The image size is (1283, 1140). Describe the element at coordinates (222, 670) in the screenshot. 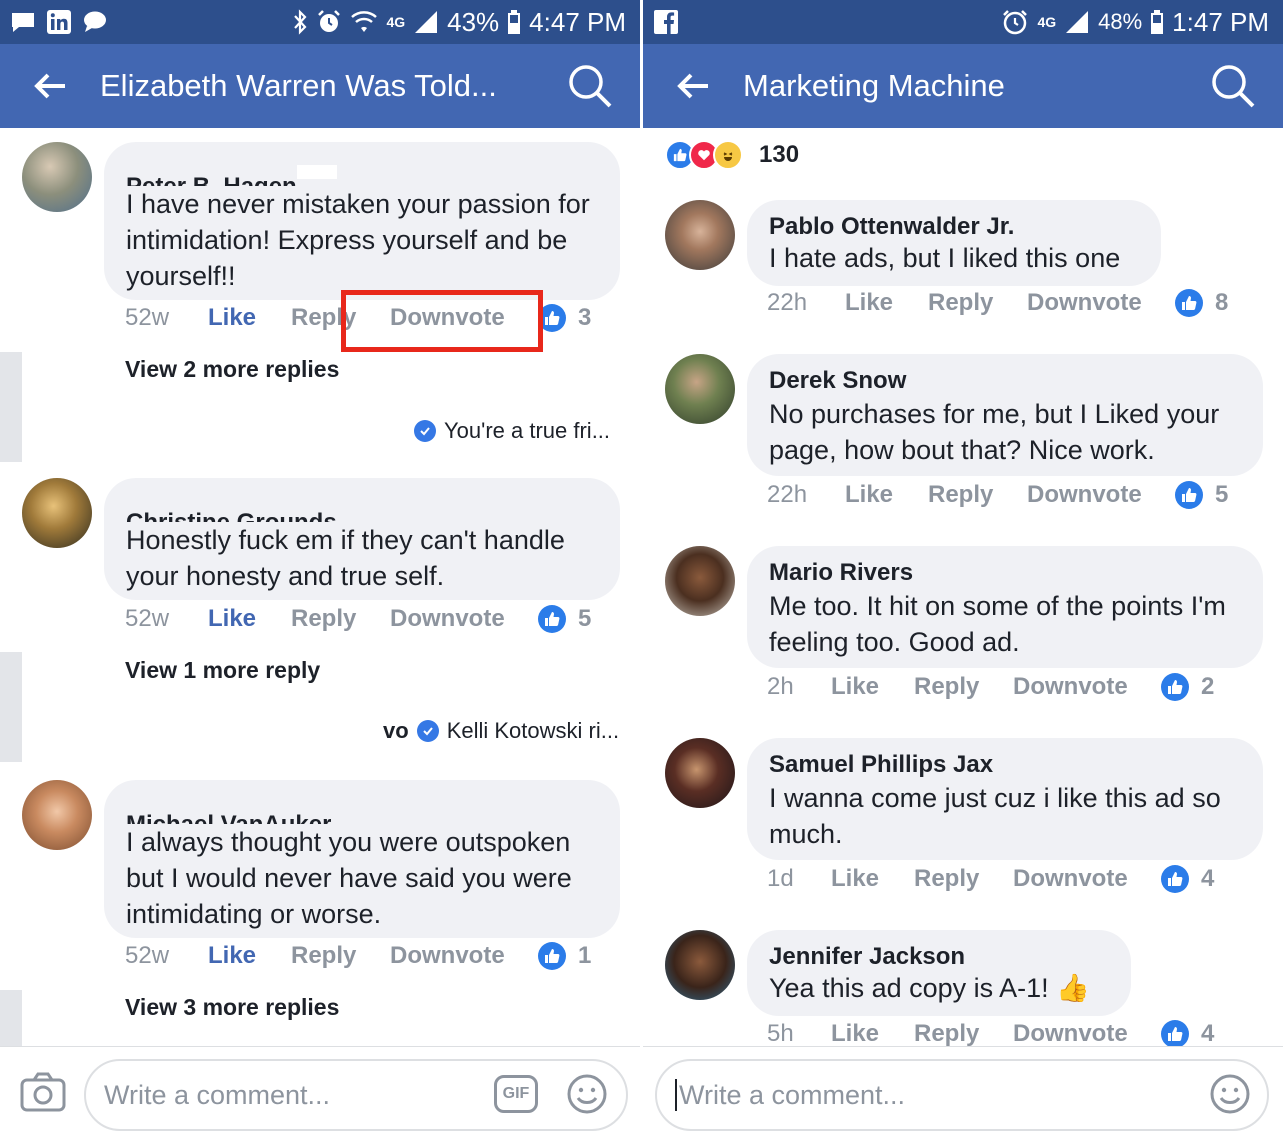

I see `view-more-replies: View 1 more reply` at that location.